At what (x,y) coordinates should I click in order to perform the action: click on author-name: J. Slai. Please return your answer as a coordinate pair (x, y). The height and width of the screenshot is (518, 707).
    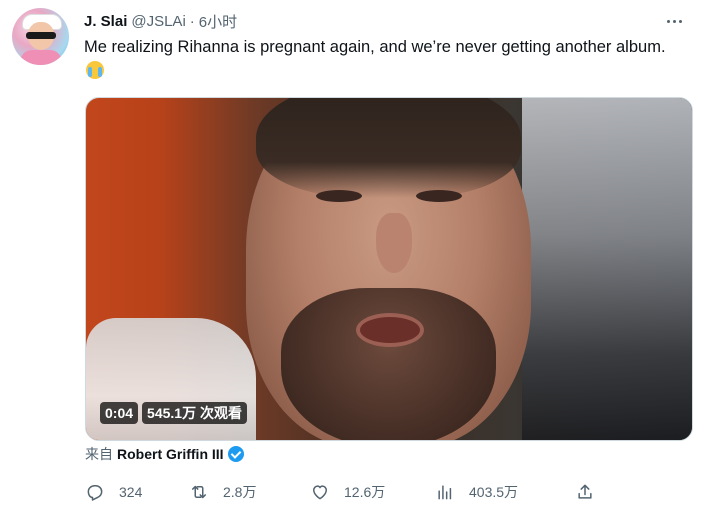
    Looking at the image, I should click on (105, 21).